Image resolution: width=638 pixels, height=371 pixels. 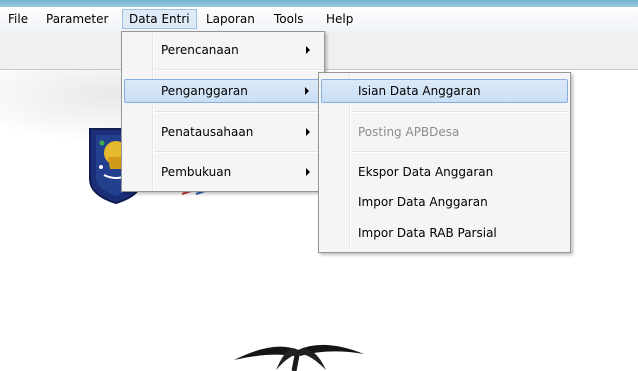 I want to click on menu-file: File, so click(x=18, y=19).